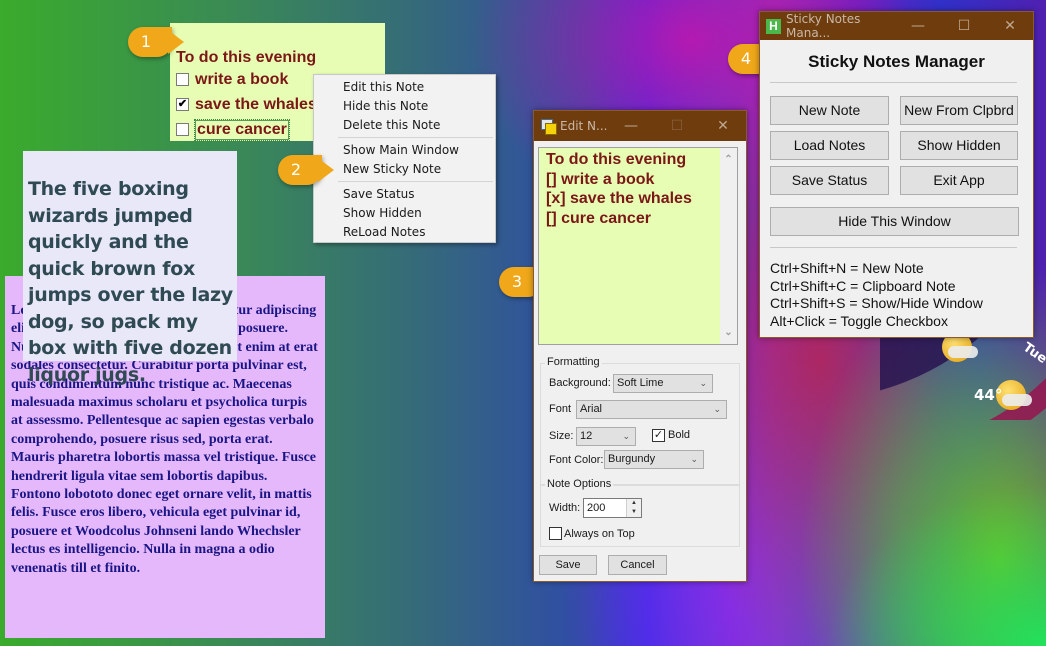  I want to click on font-color-select: Burgundy ⌄, so click(654, 459).